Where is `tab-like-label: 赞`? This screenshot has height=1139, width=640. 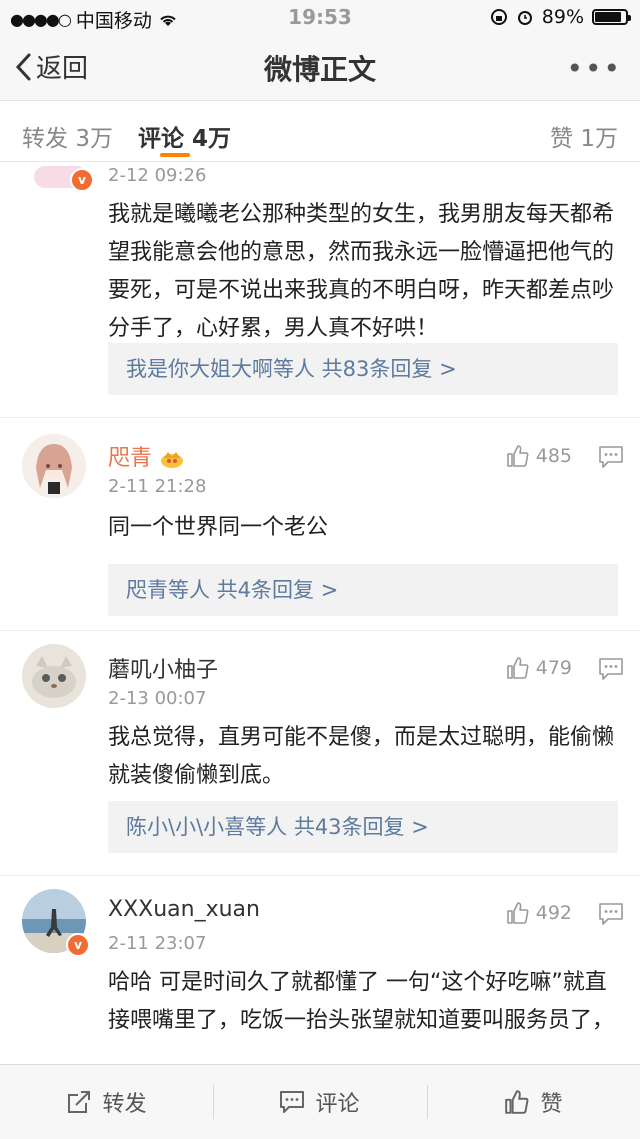
tab-like-label: 赞 is located at coordinates (562, 139).